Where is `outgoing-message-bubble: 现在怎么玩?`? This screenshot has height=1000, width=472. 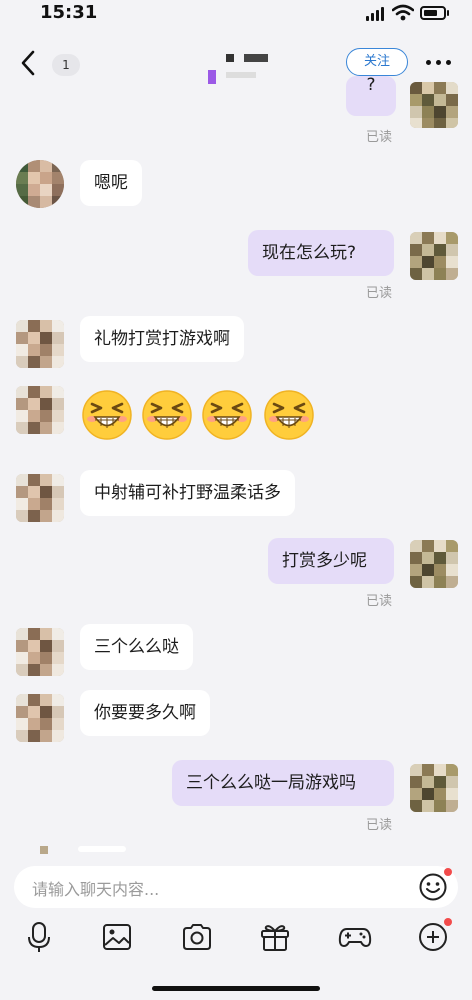
outgoing-message-bubble: 现在怎么玩? is located at coordinates (321, 253).